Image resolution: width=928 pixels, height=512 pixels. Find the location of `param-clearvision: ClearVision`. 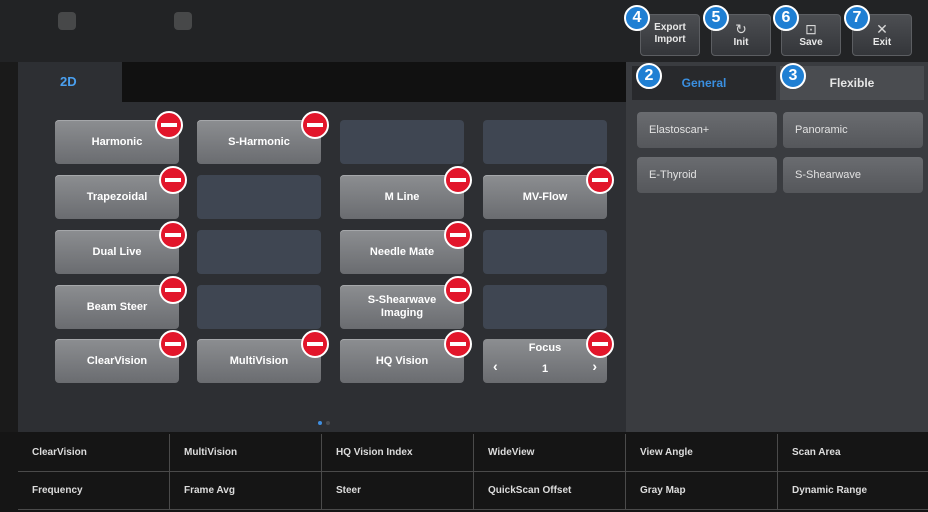

param-clearvision: ClearVision is located at coordinates (94, 453).